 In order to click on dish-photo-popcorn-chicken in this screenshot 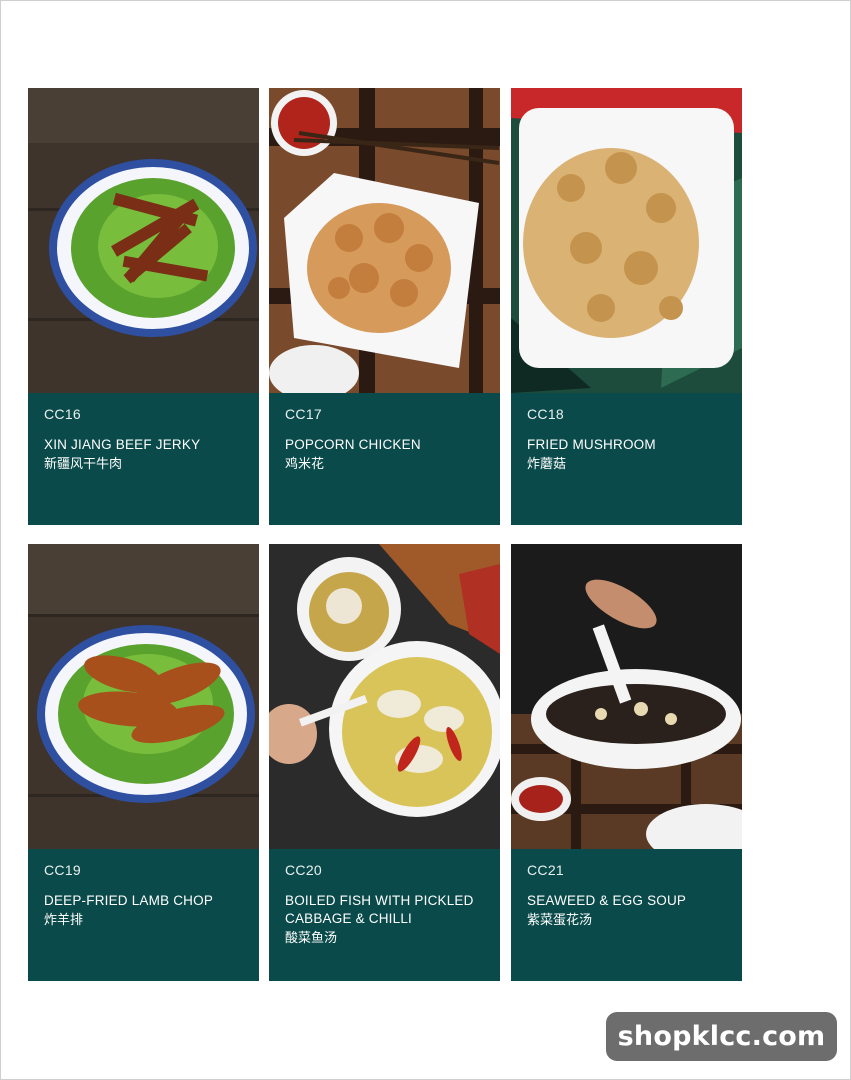, I will do `click(384, 240)`.